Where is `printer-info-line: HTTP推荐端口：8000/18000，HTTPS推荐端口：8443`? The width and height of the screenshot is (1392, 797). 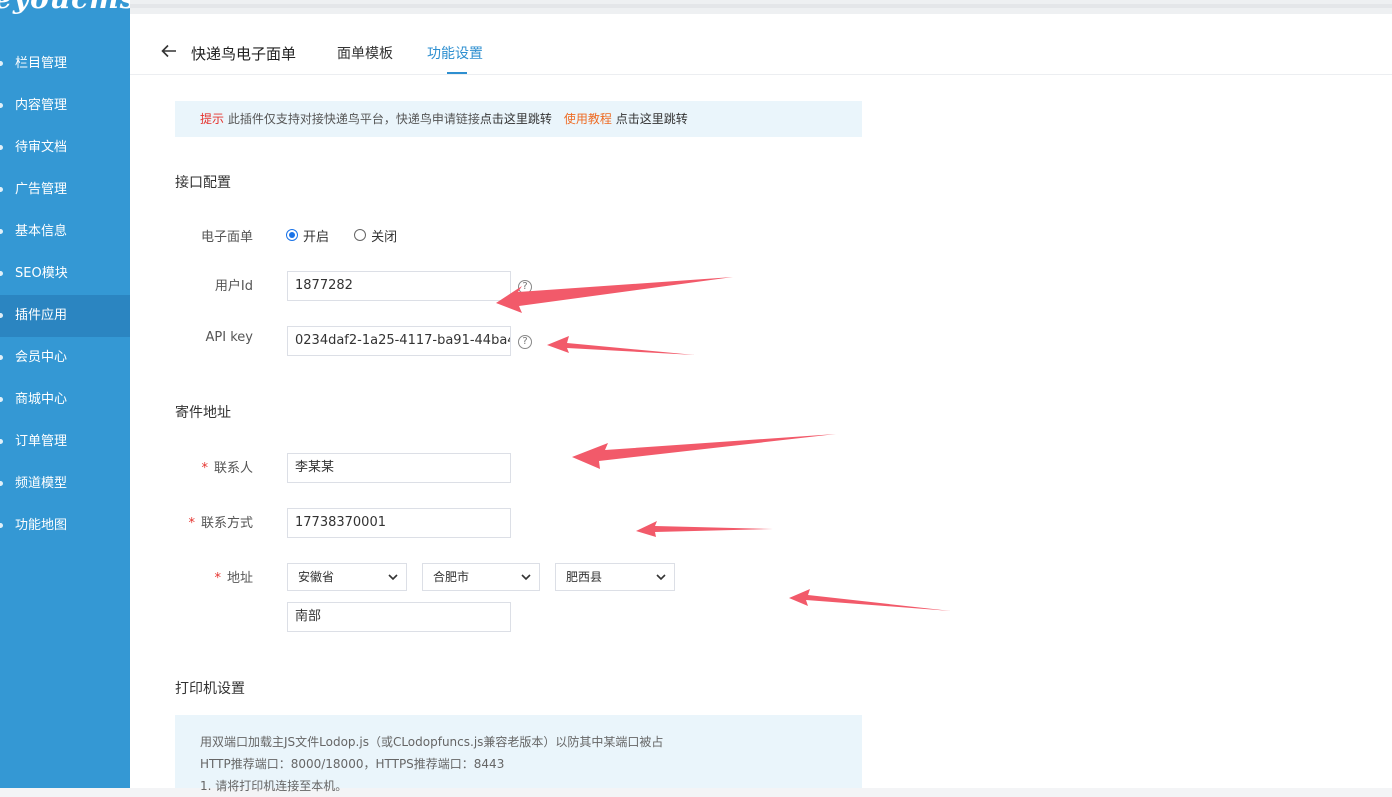
printer-info-line: HTTP推荐端口：8000/18000，HTTPS推荐端口：8443 is located at coordinates (352, 764).